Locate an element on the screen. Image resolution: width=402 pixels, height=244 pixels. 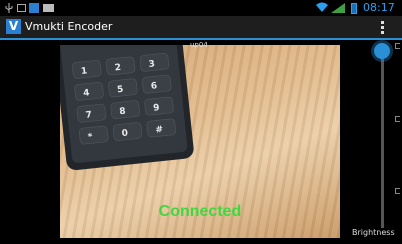
svg-text: 7 is located at coordinates (88, 115).